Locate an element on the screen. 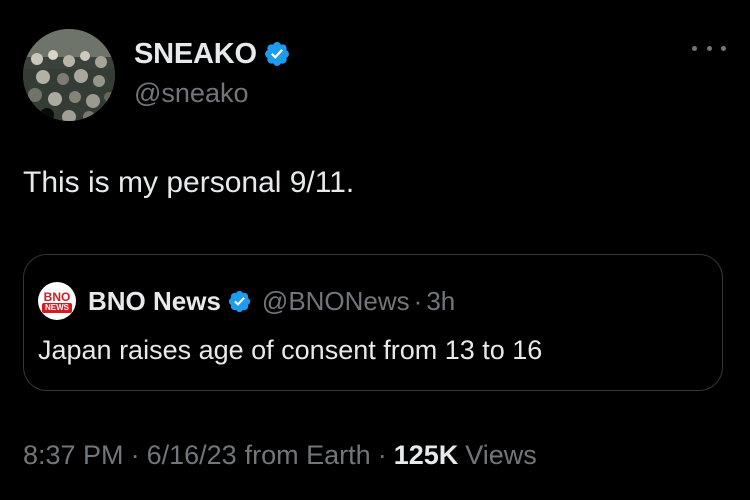 The image size is (750, 500). views-label: Views is located at coordinates (501, 455).